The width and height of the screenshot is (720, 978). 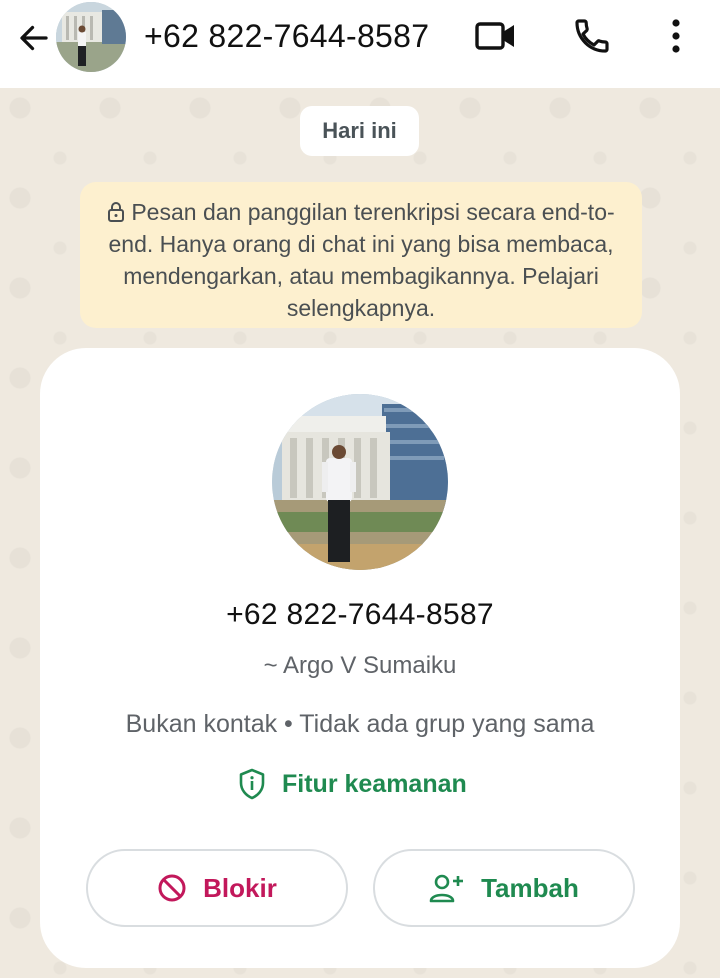 What do you see at coordinates (286, 36) in the screenshot?
I see `header-title: +62 822-7644-8587` at bounding box center [286, 36].